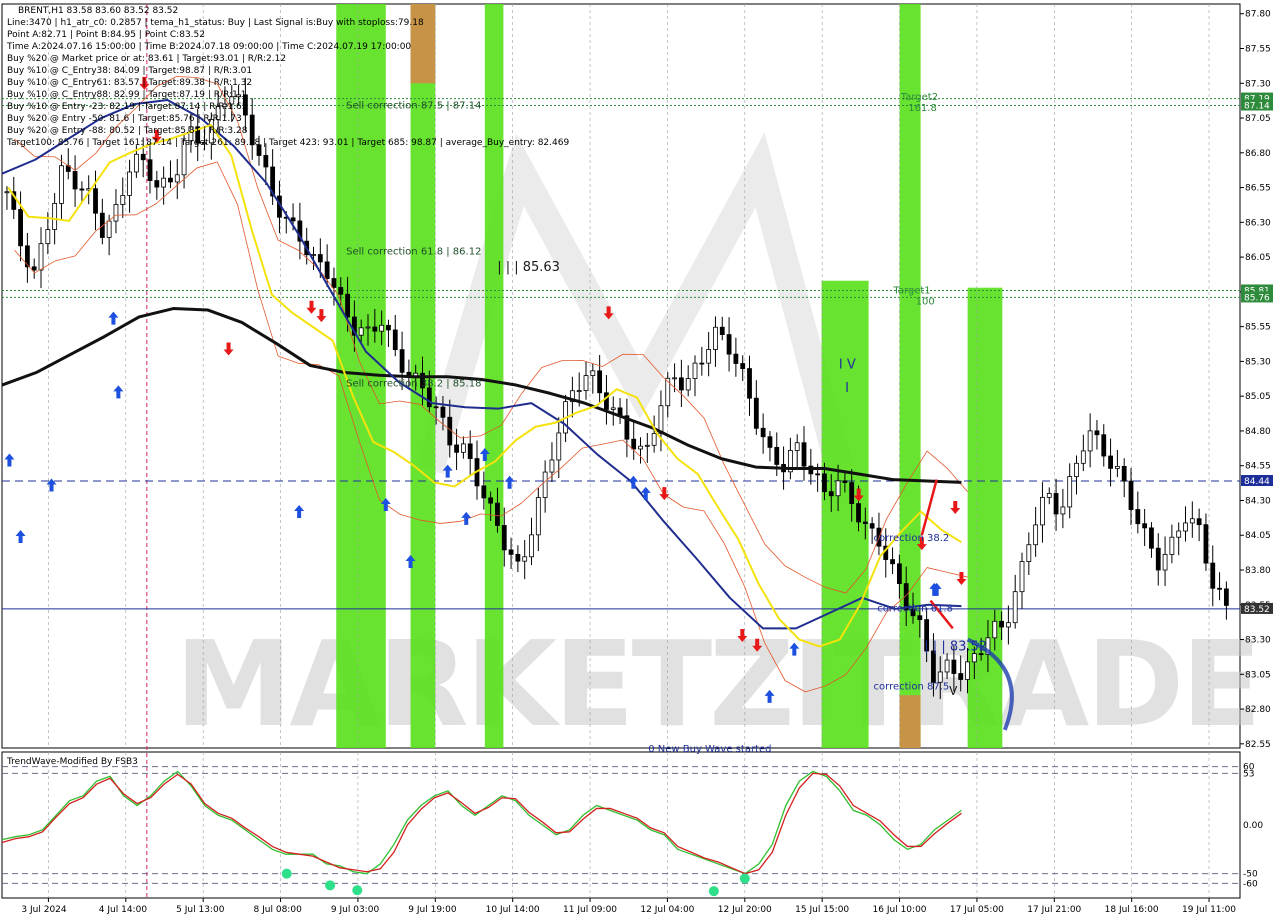  I want to click on xtick-label-10: 15 Jul 15:00, so click(822, 910).